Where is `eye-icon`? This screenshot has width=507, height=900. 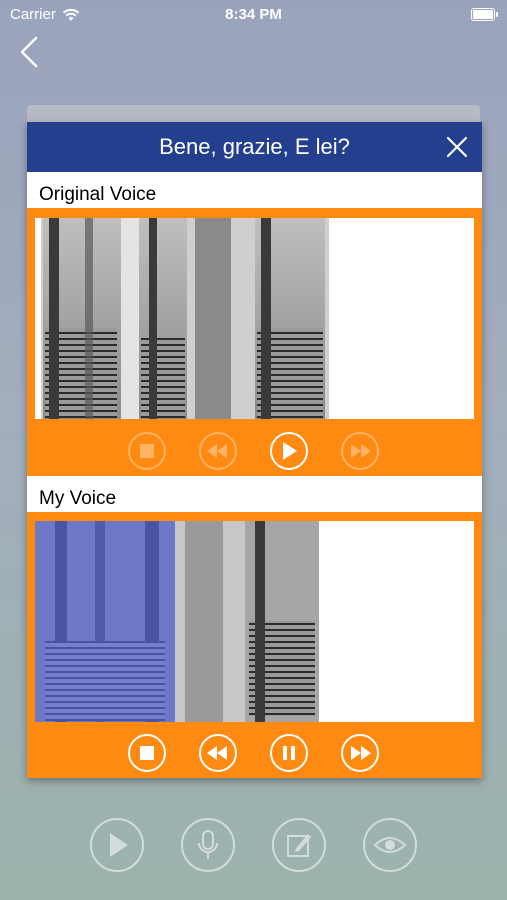 eye-icon is located at coordinates (390, 845).